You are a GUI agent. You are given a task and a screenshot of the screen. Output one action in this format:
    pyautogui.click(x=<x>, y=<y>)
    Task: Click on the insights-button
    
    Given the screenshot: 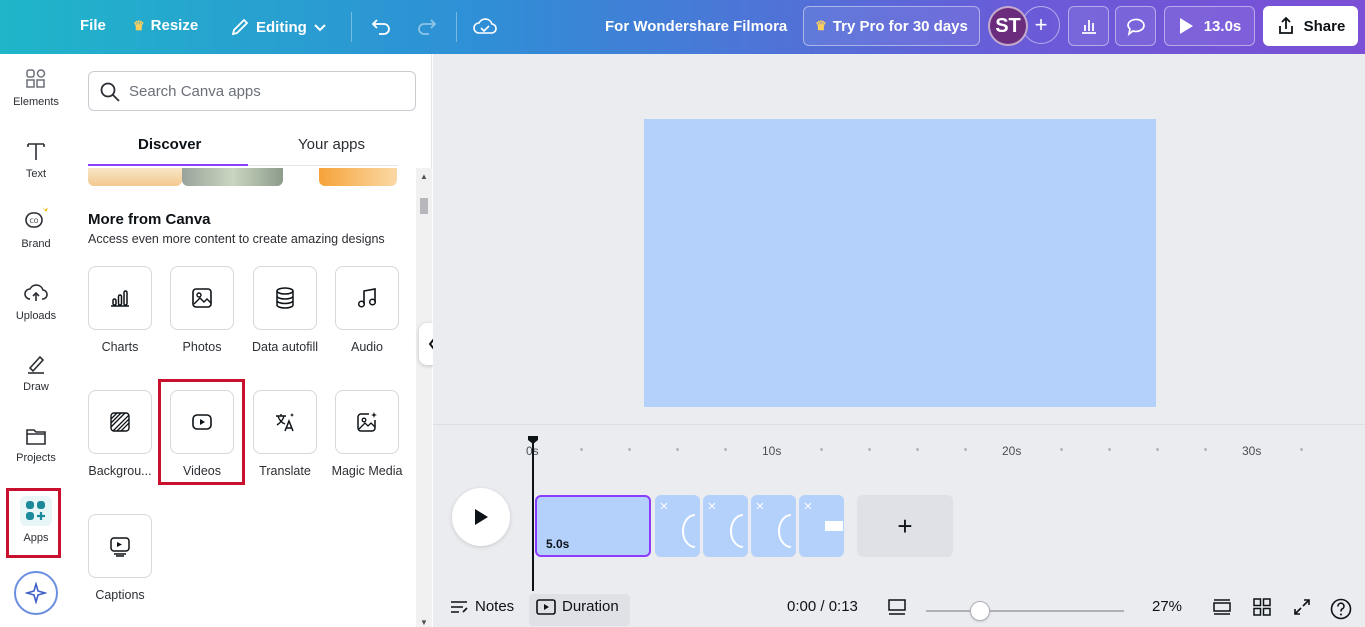 What is the action you would take?
    pyautogui.click(x=1088, y=26)
    